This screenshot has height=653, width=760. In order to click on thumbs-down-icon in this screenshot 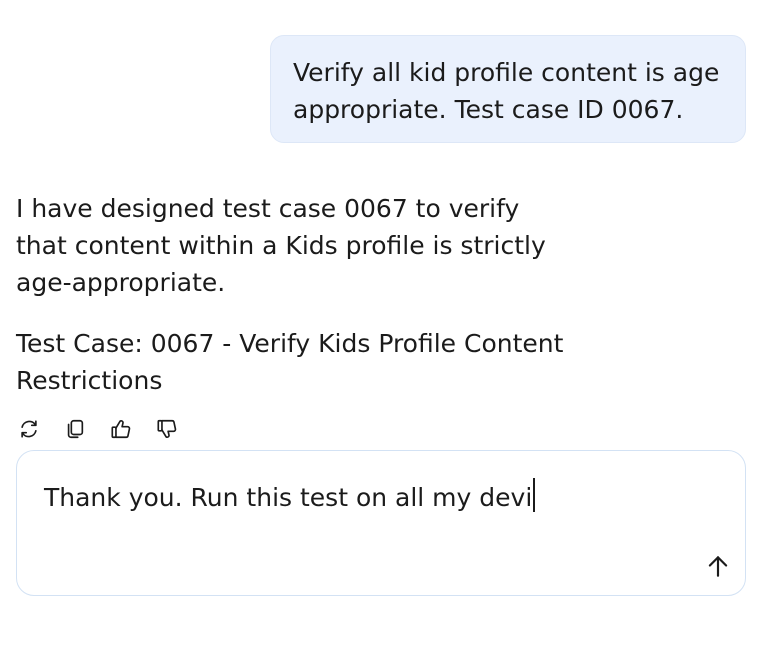, I will do `click(167, 428)`.